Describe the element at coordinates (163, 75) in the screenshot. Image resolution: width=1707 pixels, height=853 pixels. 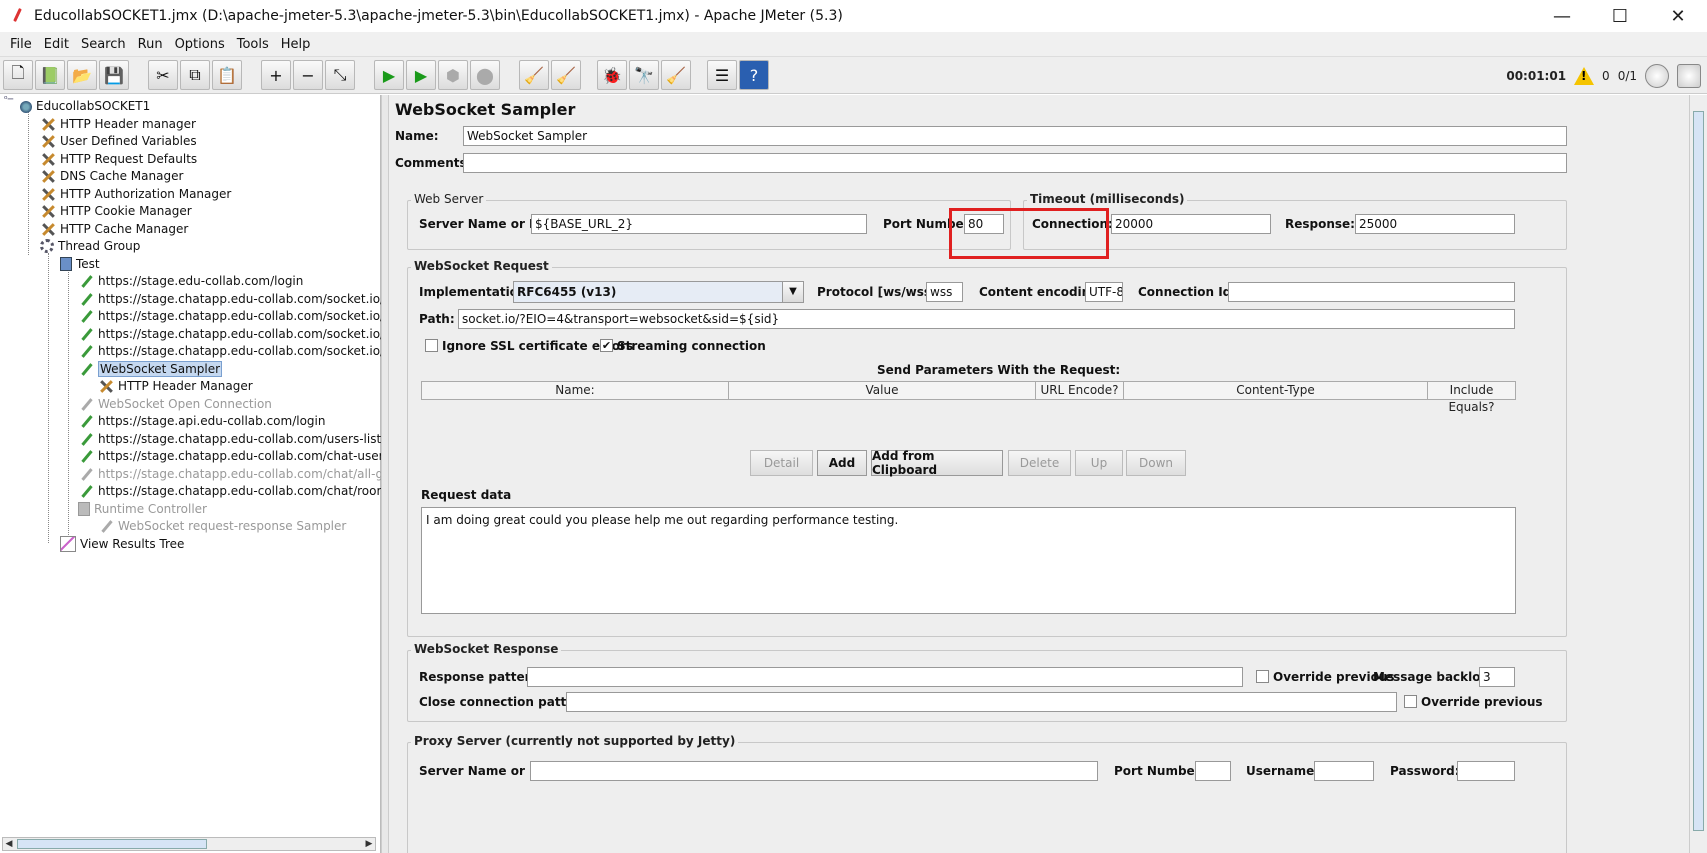
I see `cut-icon: ✂` at that location.